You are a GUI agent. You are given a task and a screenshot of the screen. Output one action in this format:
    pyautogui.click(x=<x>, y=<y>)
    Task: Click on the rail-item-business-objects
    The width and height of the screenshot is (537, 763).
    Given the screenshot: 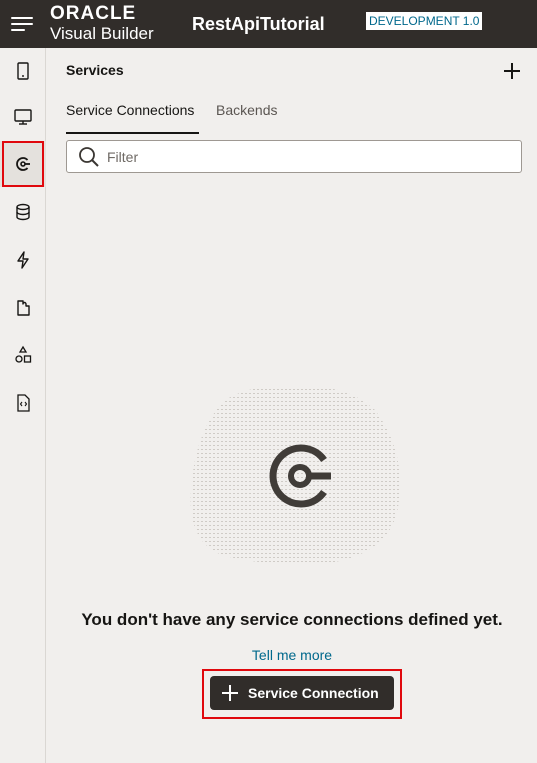 What is the action you would take?
    pyautogui.click(x=23, y=212)
    